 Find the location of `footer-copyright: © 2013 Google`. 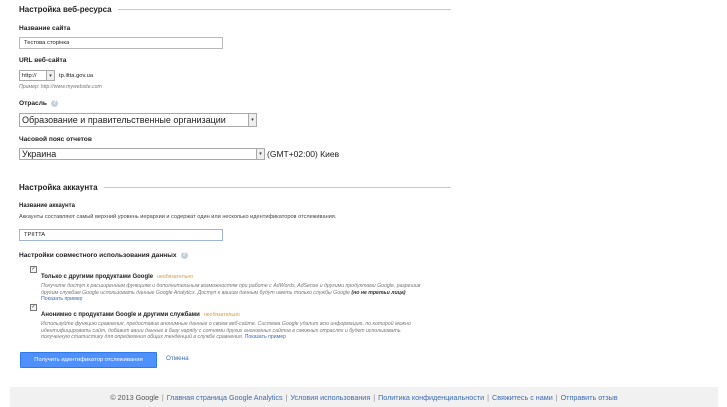

footer-copyright: © 2013 Google is located at coordinates (134, 397).